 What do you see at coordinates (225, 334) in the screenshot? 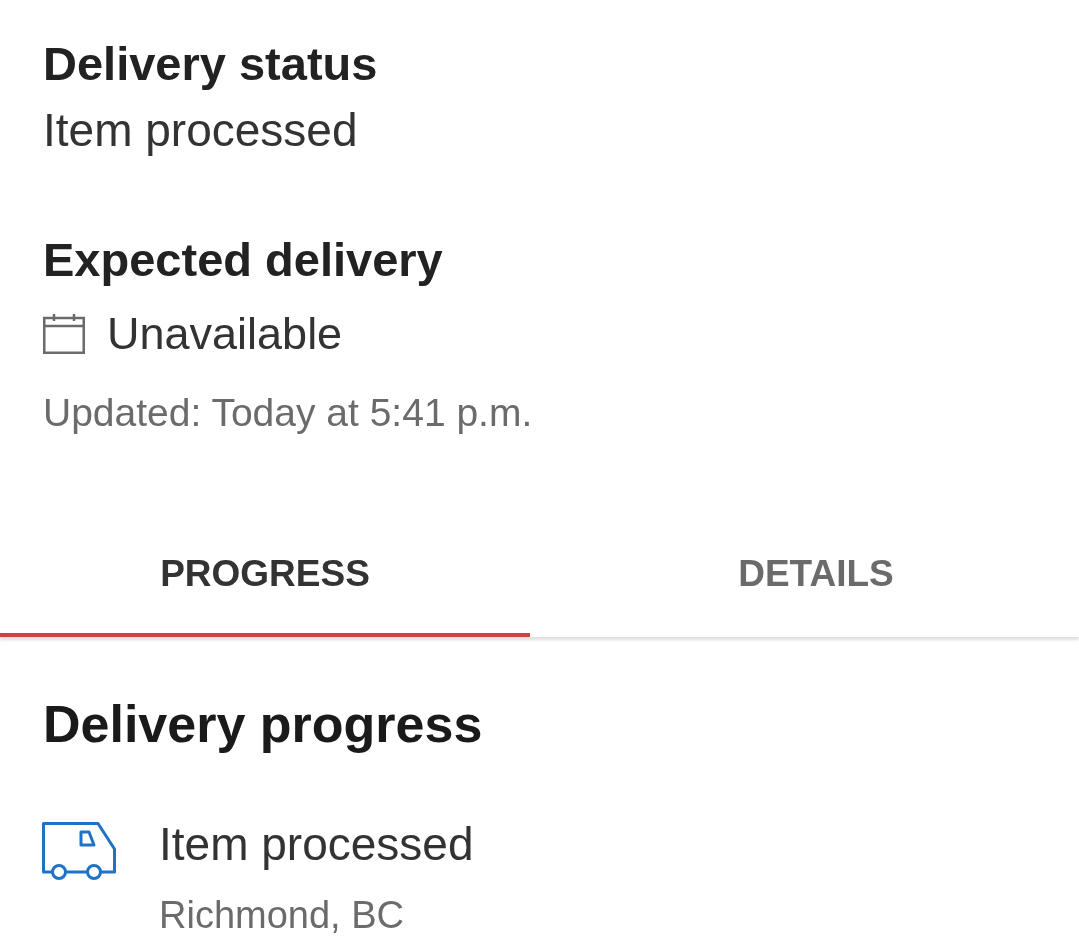
I see `expected-delivery-value: Unavailable` at bounding box center [225, 334].